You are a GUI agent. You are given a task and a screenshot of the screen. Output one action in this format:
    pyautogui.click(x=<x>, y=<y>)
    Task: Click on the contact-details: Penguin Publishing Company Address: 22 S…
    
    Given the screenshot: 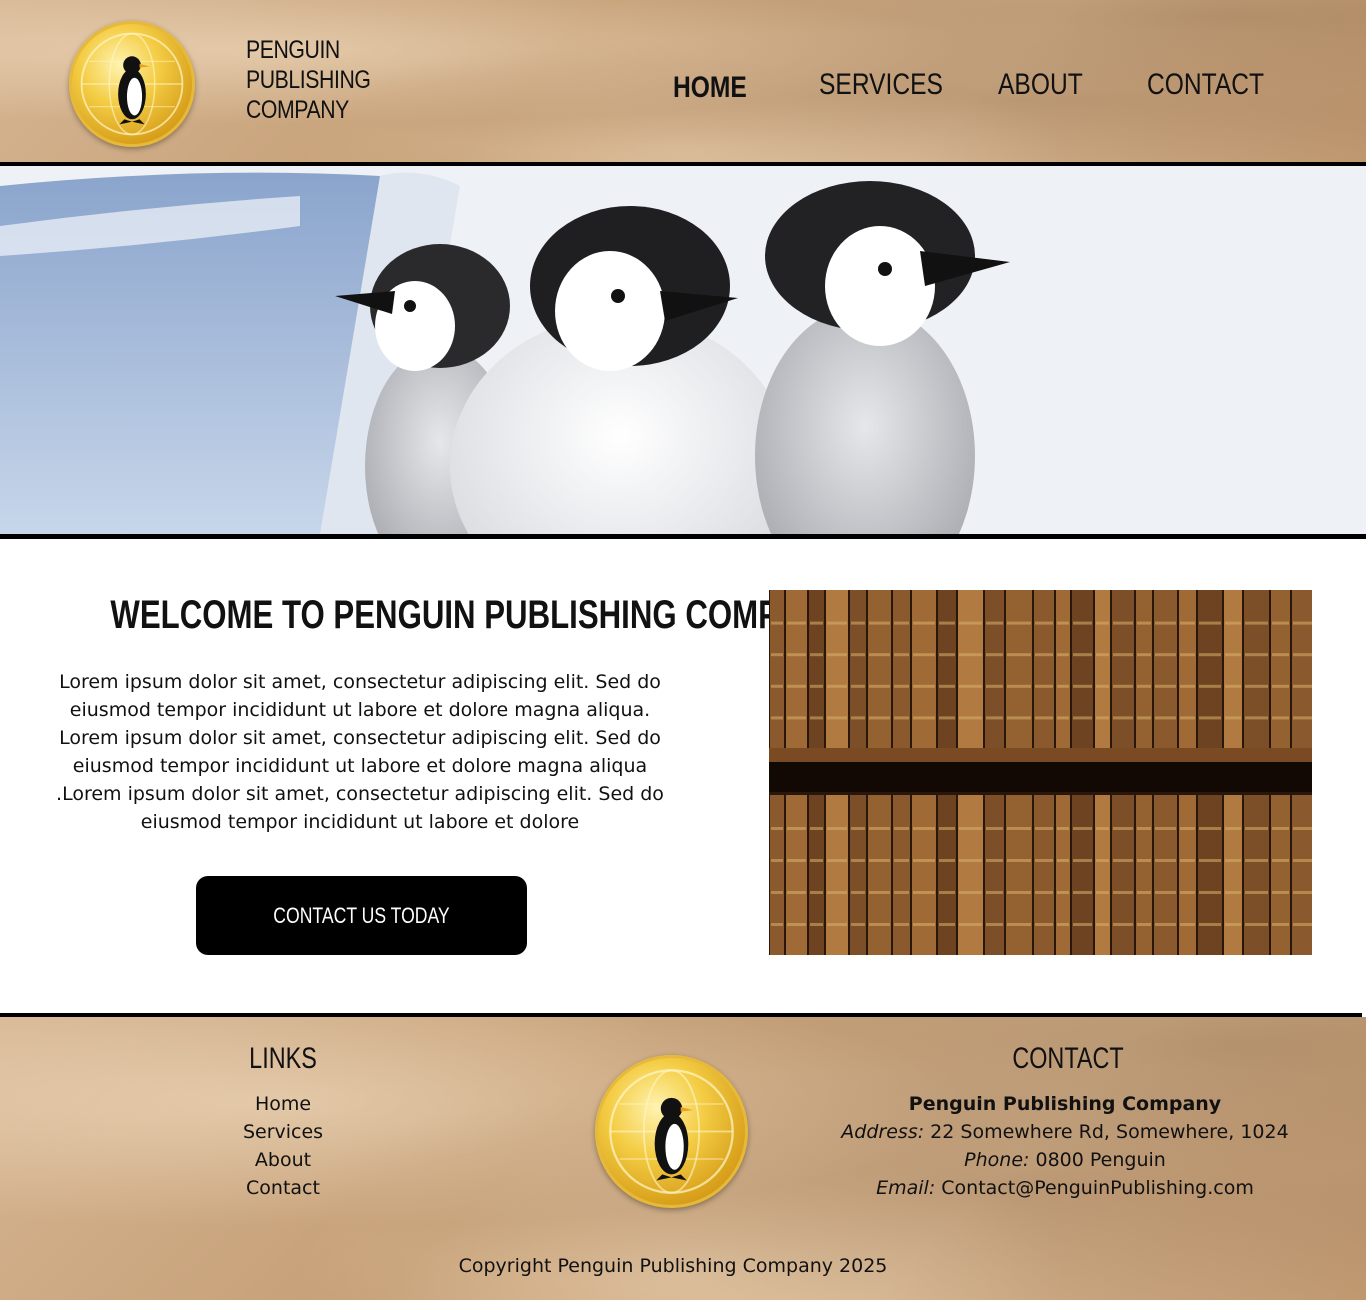 What is the action you would take?
    pyautogui.click(x=1065, y=1146)
    